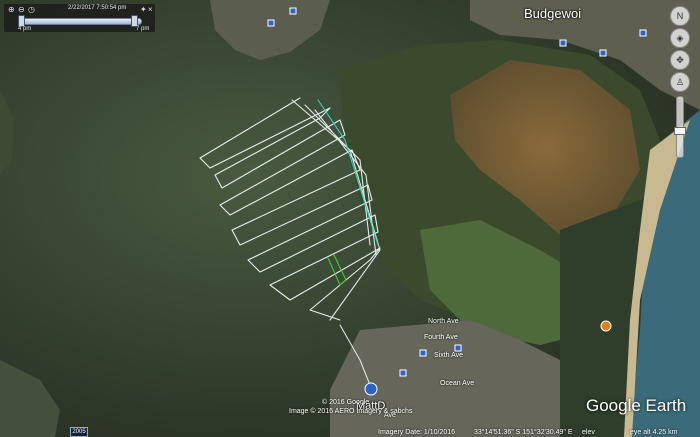  Describe the element at coordinates (25, 29) in the screenshot. I see `time-slider-start-label: 4 pm` at that location.